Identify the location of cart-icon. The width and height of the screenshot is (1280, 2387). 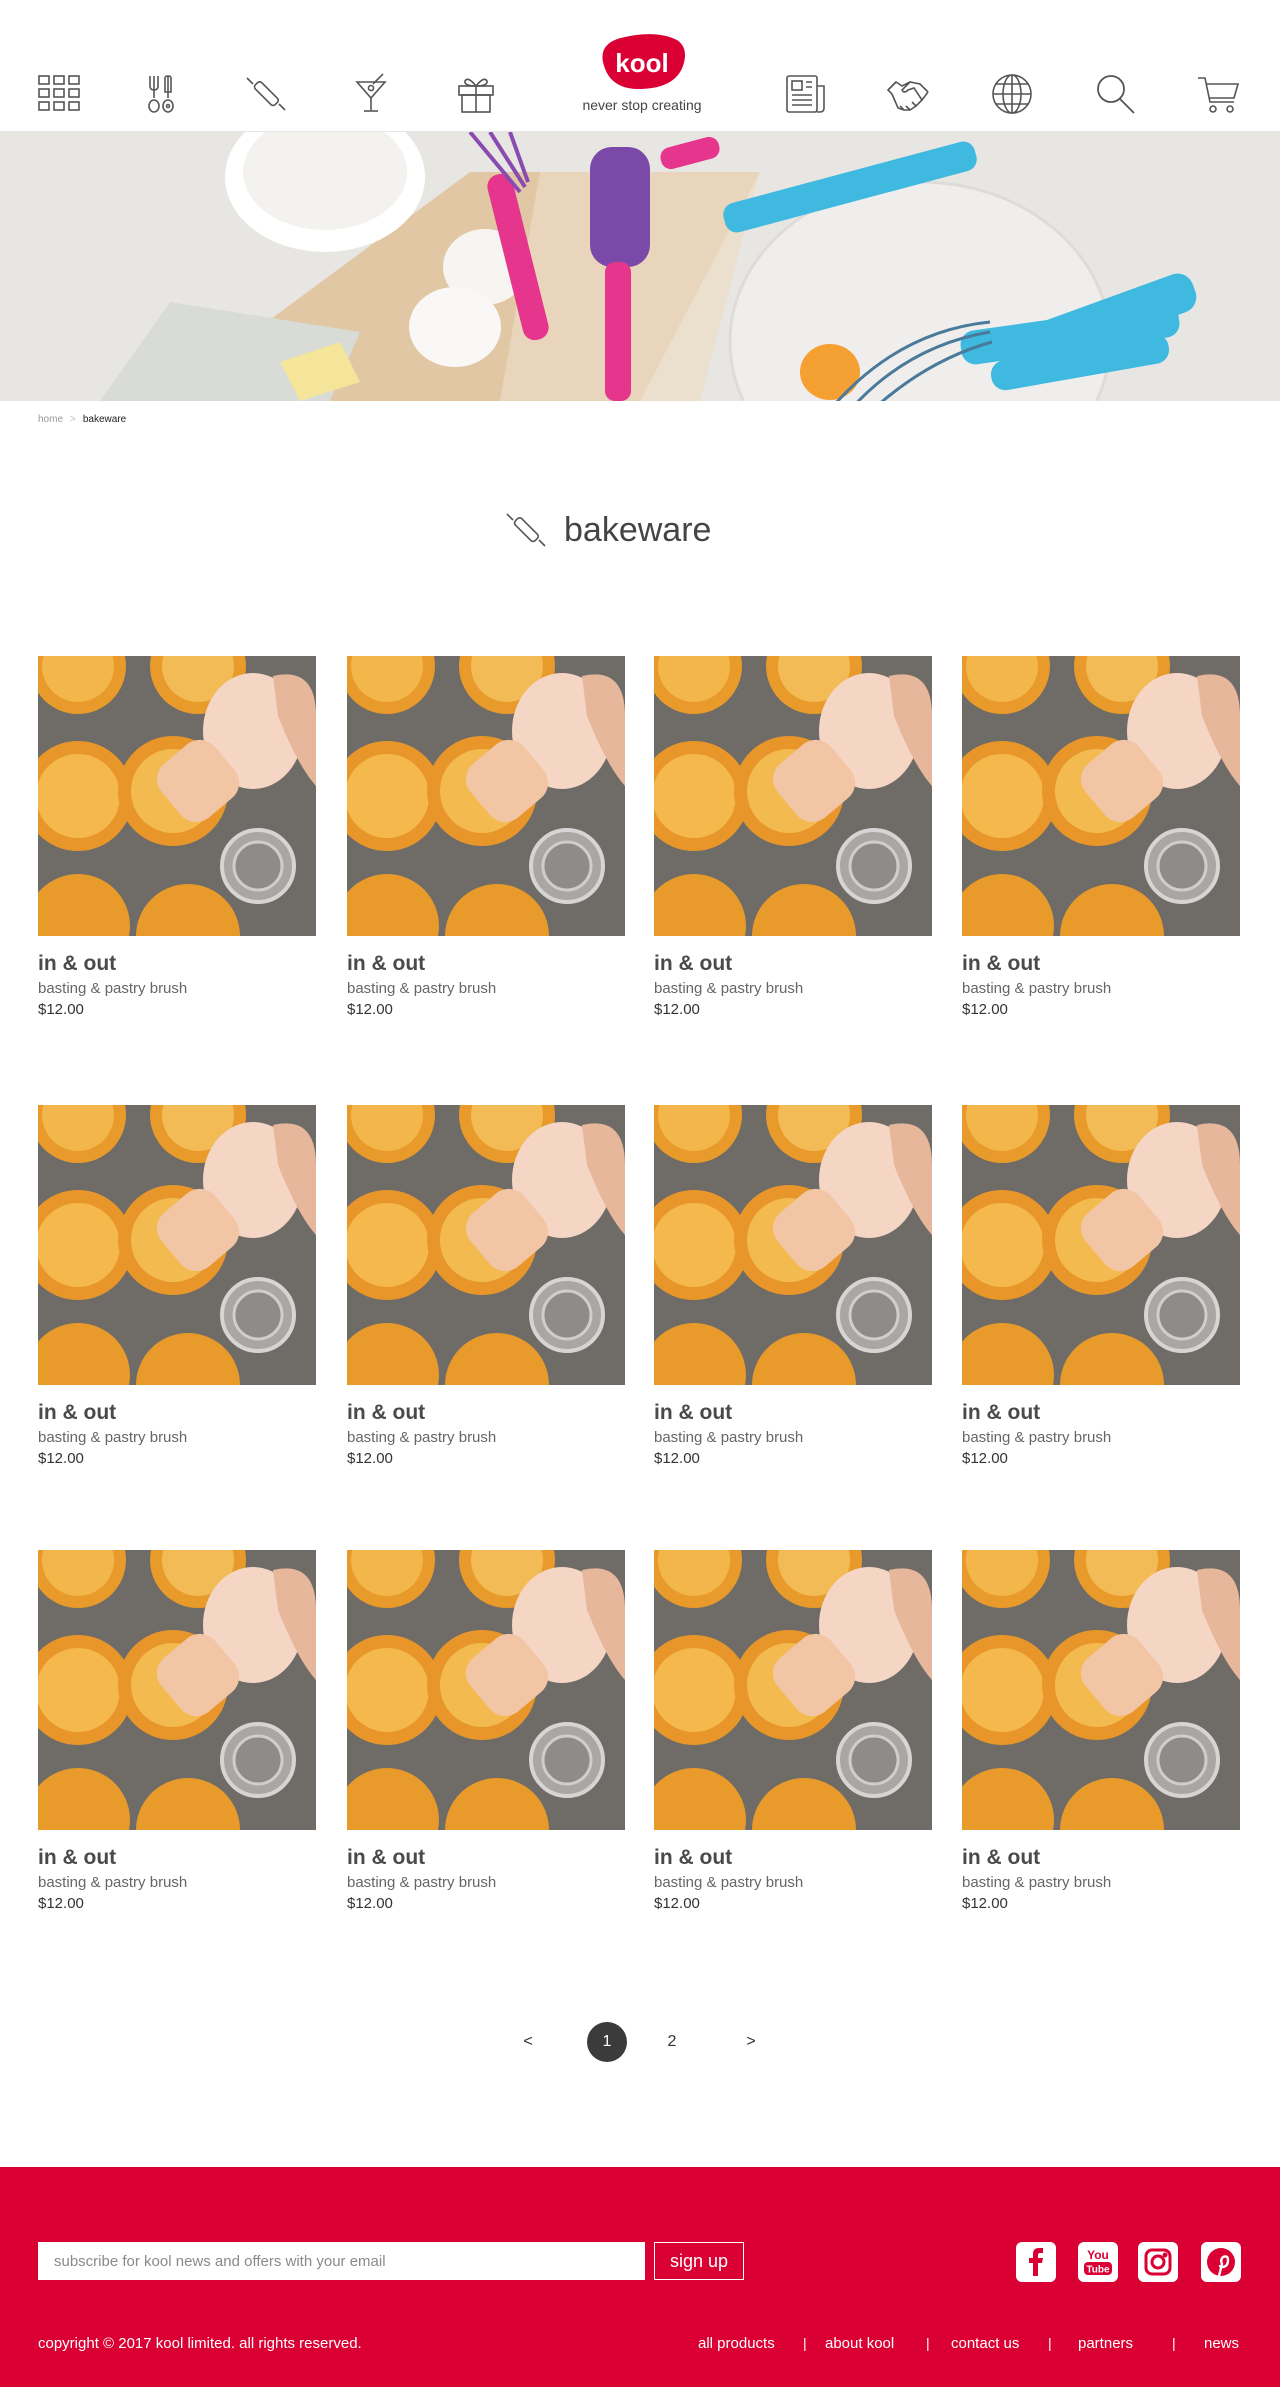
(1218, 94).